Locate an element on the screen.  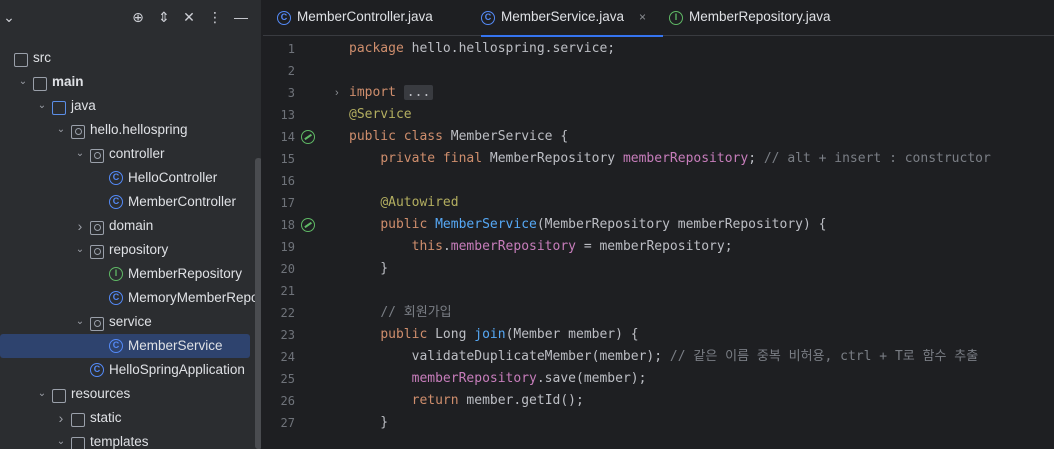
code-line: return member.getId(); is located at coordinates (466, 401).